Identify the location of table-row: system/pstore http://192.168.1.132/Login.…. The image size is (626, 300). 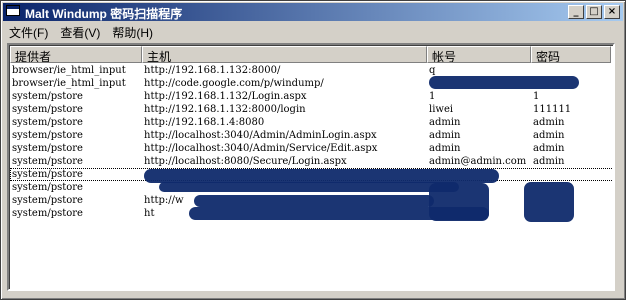
(311, 96).